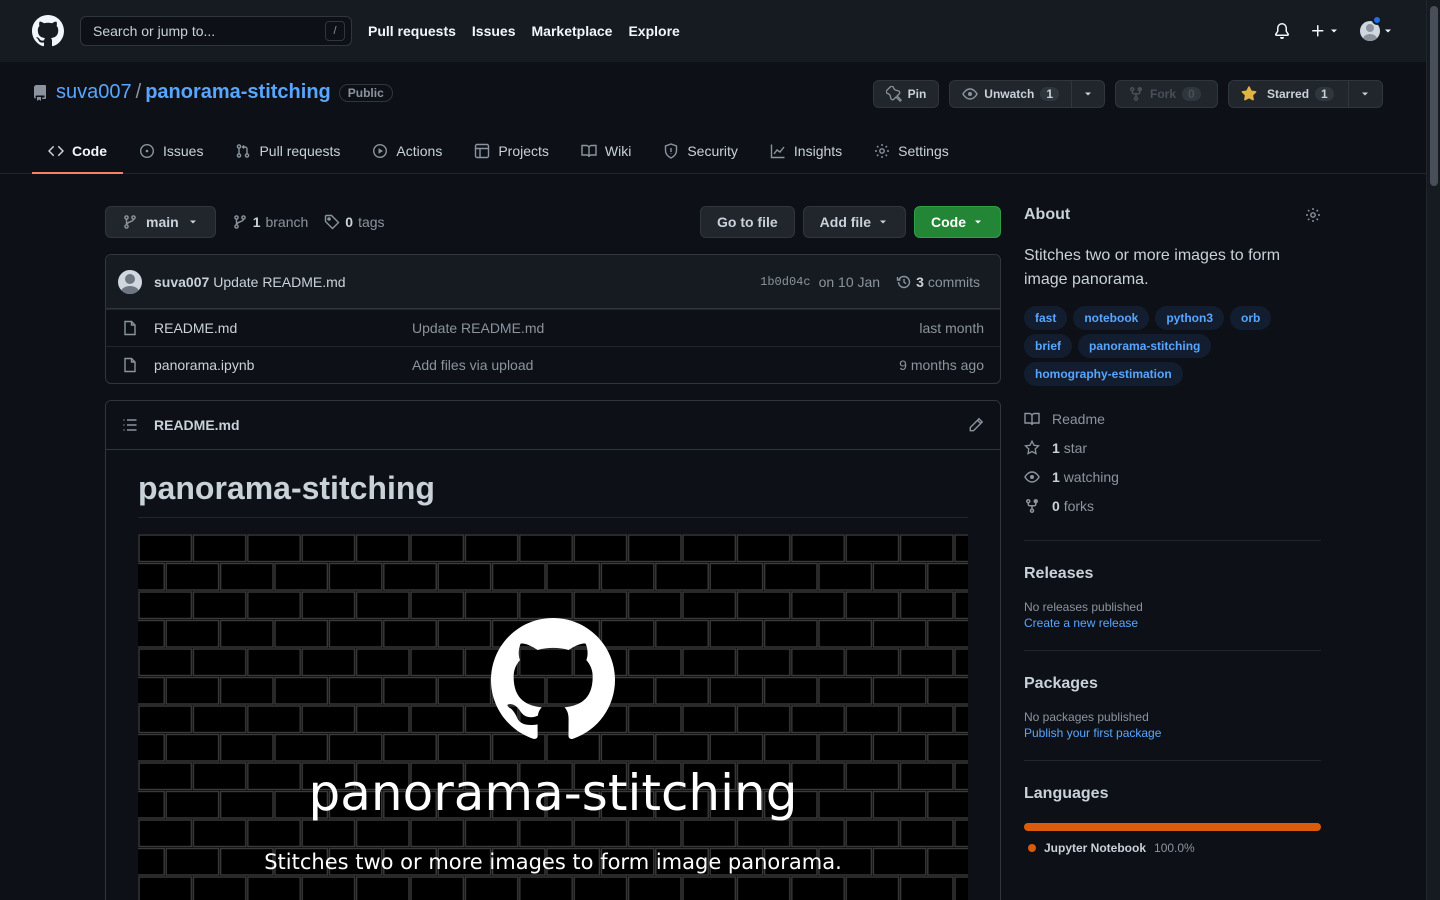 The height and width of the screenshot is (900, 1440). I want to click on tab-settings: Settings, so click(911, 151).